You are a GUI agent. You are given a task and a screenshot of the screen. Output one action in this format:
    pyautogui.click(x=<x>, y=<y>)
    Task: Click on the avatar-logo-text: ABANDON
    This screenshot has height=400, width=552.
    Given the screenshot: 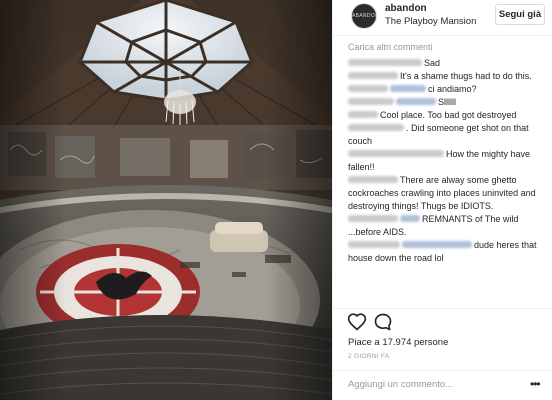 What is the action you would take?
    pyautogui.click(x=364, y=16)
    